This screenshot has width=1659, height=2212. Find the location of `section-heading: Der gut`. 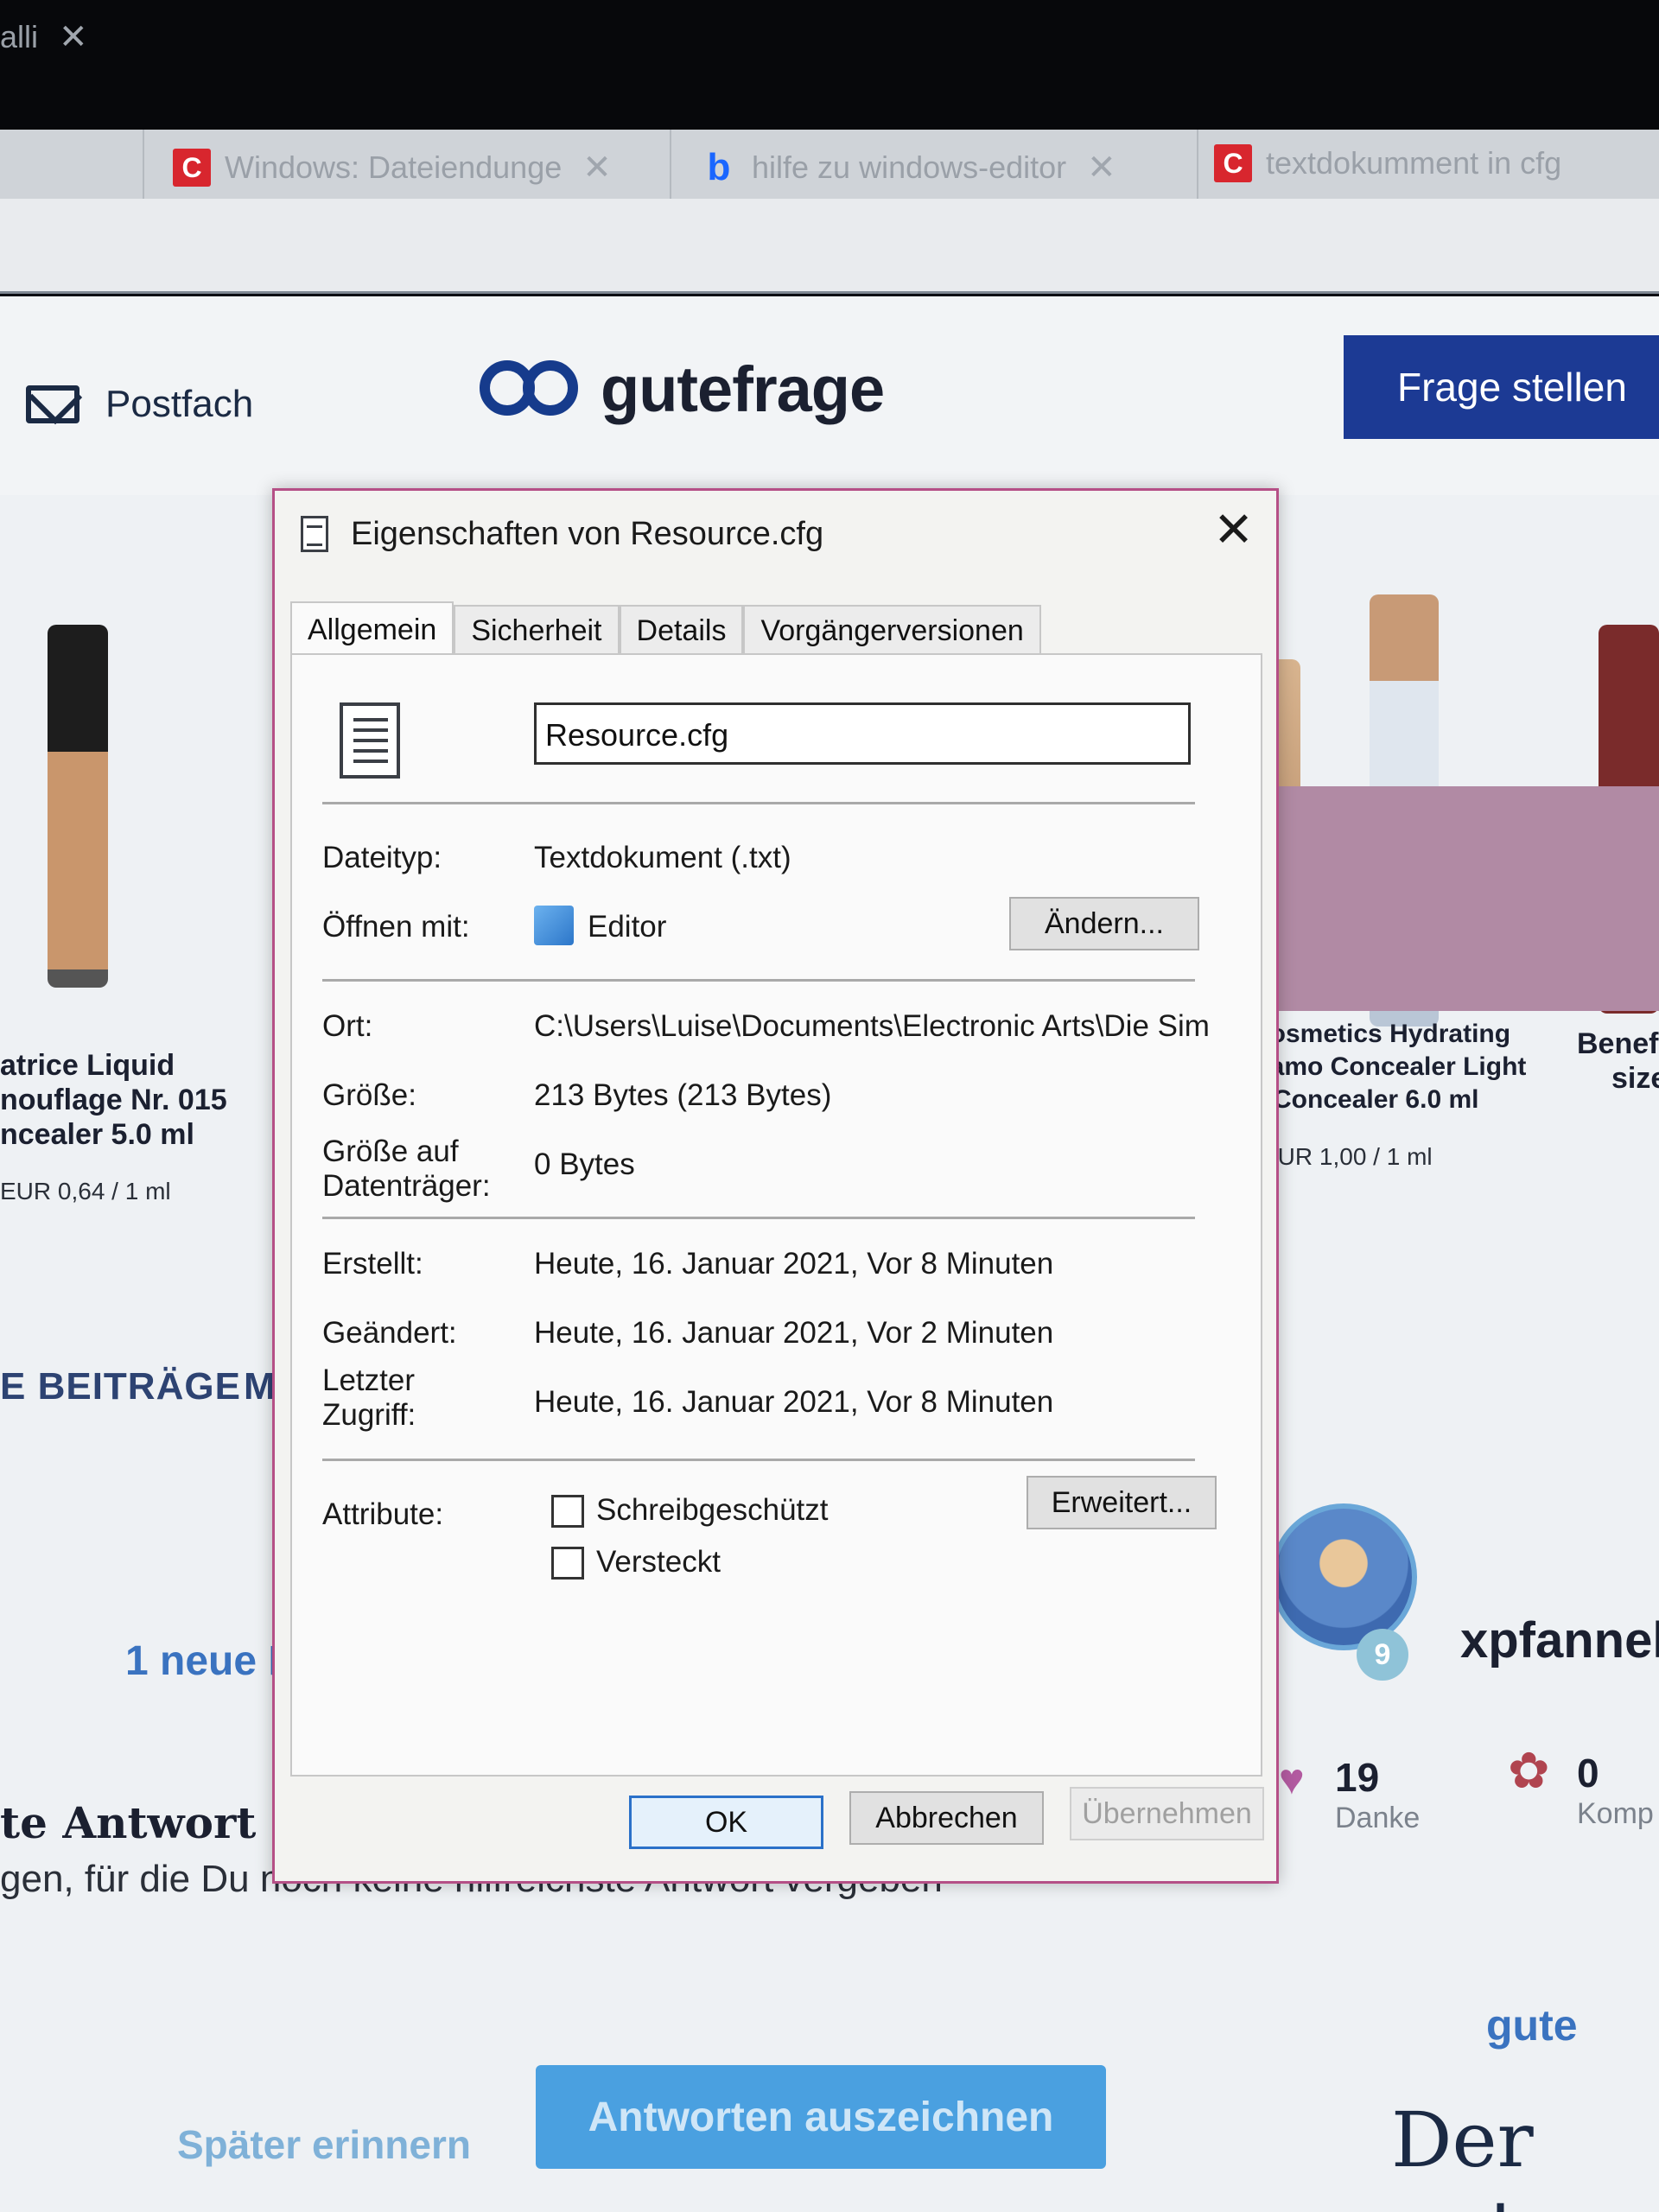

section-heading: Der gut is located at coordinates (1462, 2153).